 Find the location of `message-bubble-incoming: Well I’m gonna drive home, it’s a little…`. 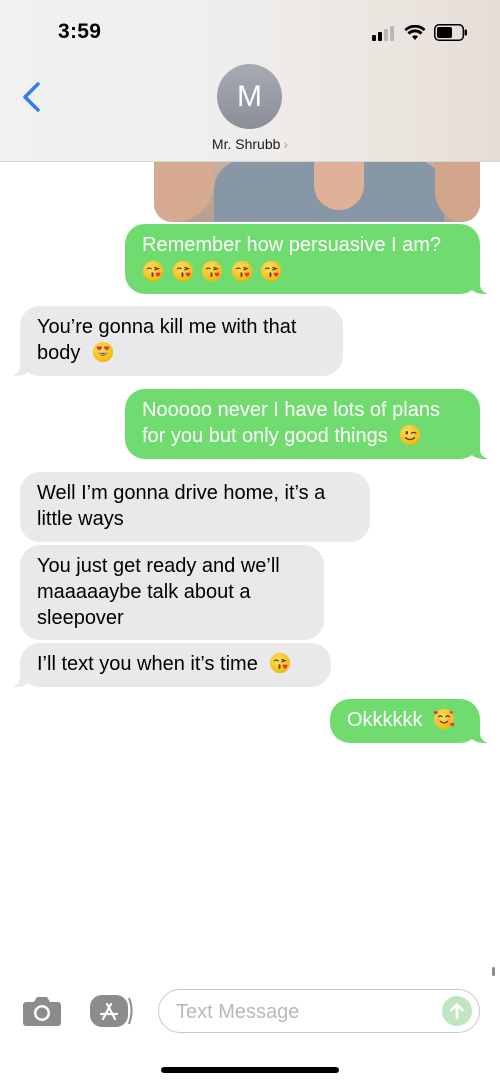

message-bubble-incoming: Well I’m gonna drive home, it’s a little… is located at coordinates (195, 507).